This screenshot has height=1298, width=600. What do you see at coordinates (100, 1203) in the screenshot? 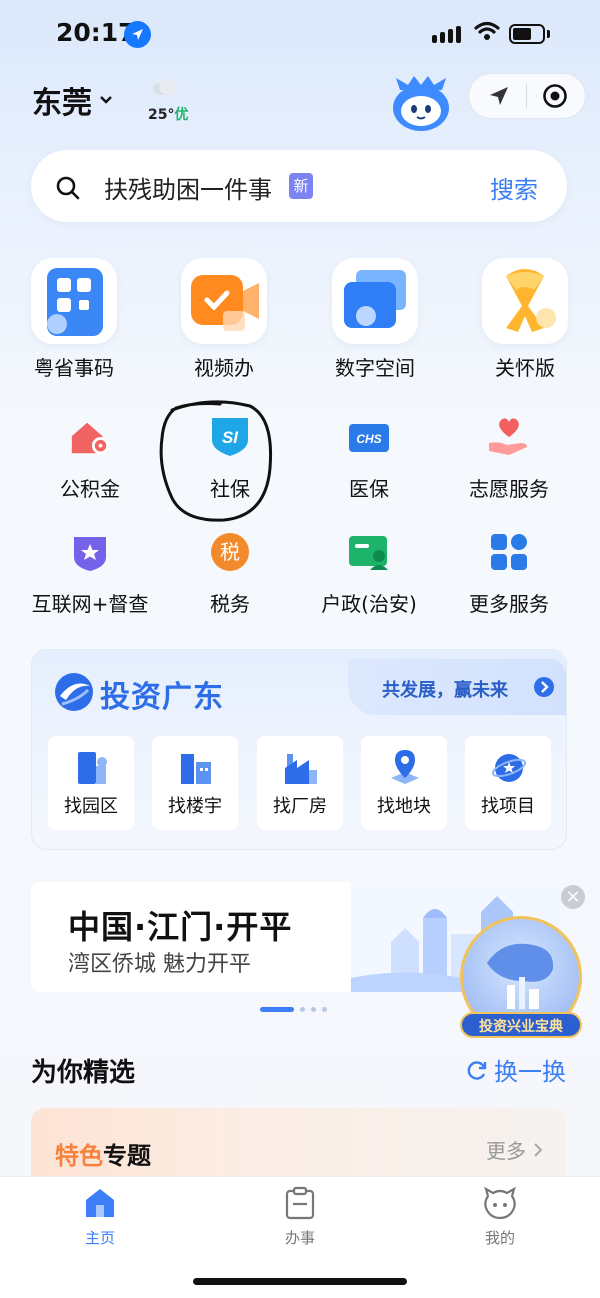
I see `home-icon` at bounding box center [100, 1203].